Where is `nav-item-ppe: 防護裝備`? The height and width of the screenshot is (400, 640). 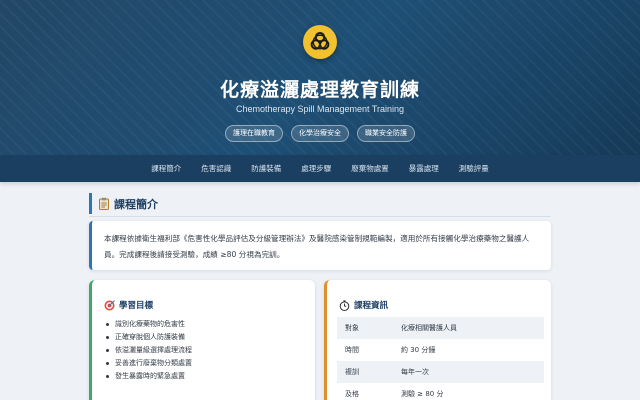
nav-item-ppe: 防護裝備 is located at coordinates (266, 168).